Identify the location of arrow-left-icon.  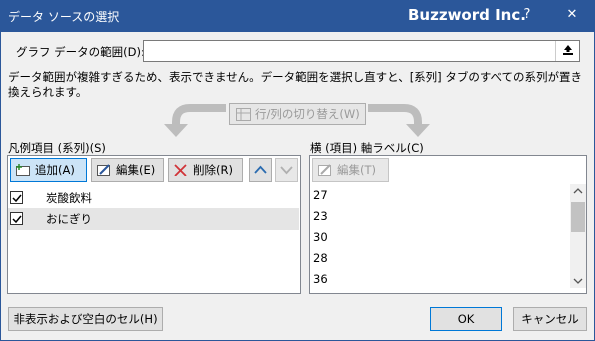
(195, 120).